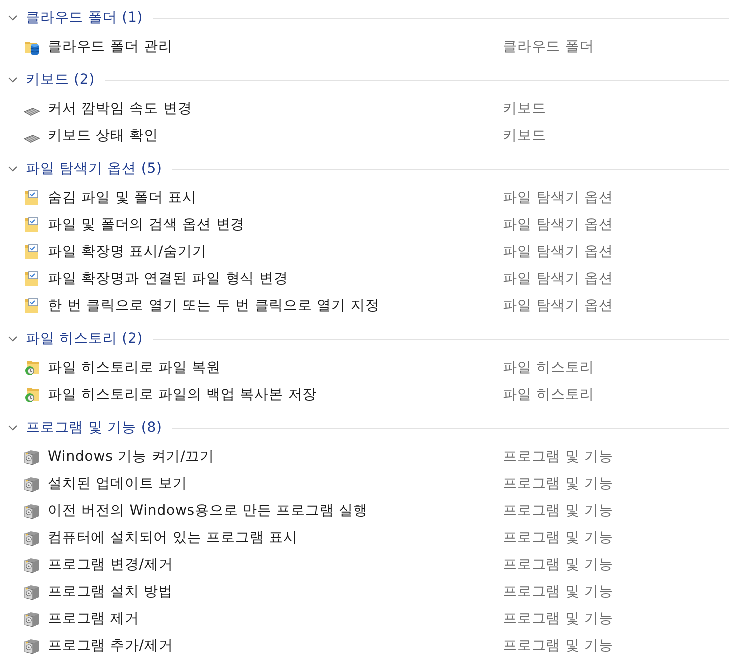 The width and height of the screenshot is (729, 662). Describe the element at coordinates (275, 305) in the screenshot. I see `task-link: 한 번 클릭으로 열기 또는 두 번 클릭으로 열기 지정` at that location.